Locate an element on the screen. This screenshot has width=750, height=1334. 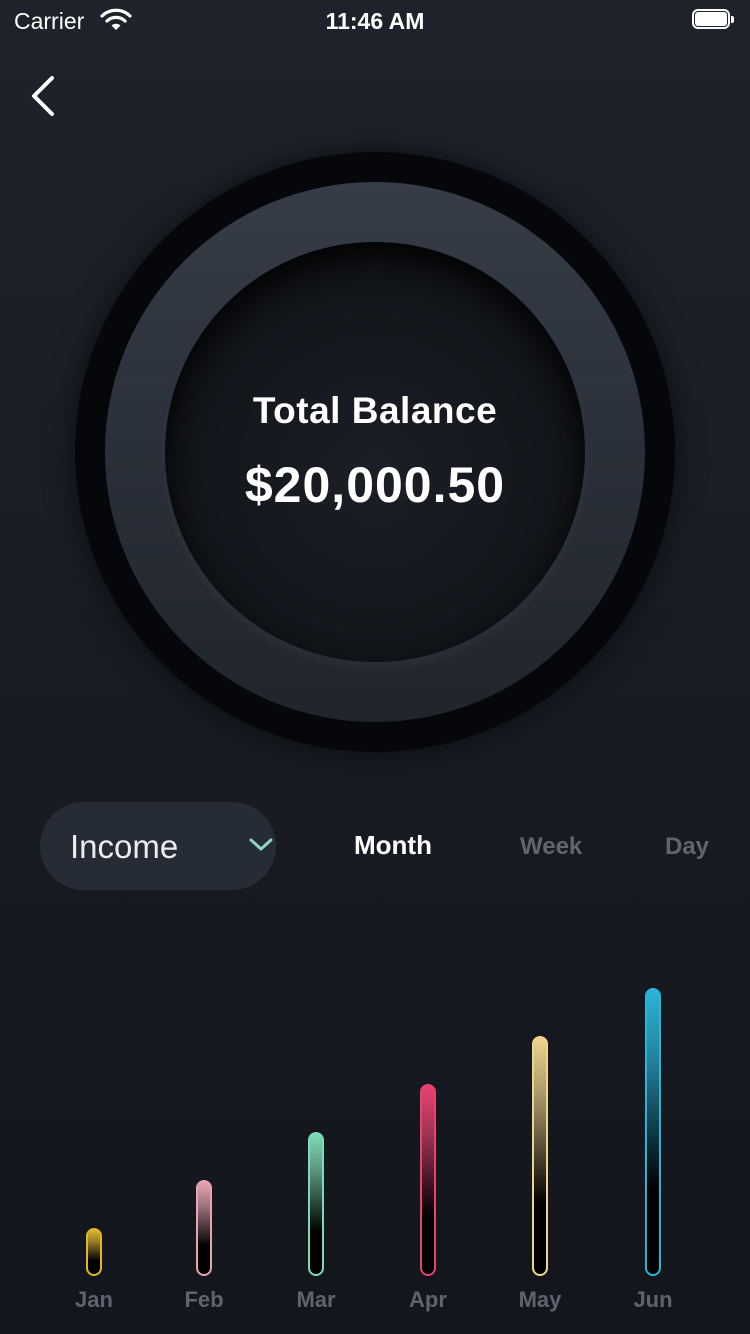
bar-mar is located at coordinates (316, 1204).